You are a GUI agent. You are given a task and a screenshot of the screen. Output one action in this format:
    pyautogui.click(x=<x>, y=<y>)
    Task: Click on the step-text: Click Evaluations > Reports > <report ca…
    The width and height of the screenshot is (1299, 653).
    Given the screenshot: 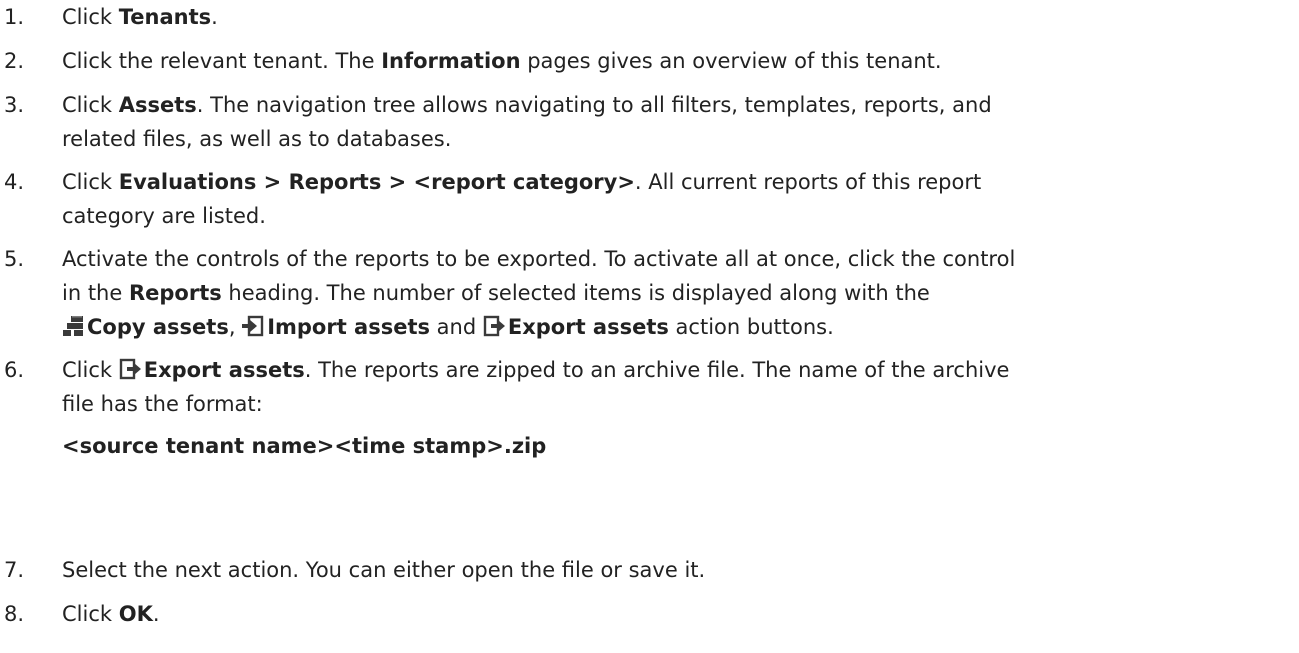 What is the action you would take?
    pyautogui.click(x=679, y=199)
    